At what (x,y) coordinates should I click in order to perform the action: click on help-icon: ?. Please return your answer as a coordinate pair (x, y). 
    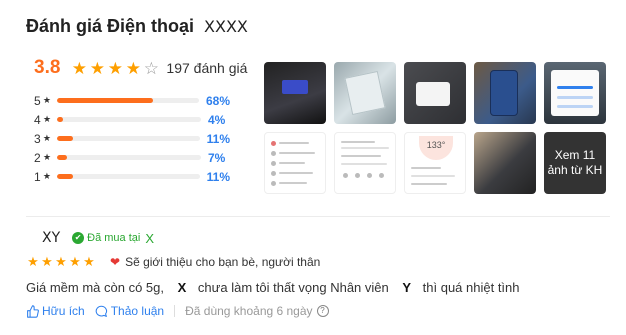
    Looking at the image, I should click on (322, 311).